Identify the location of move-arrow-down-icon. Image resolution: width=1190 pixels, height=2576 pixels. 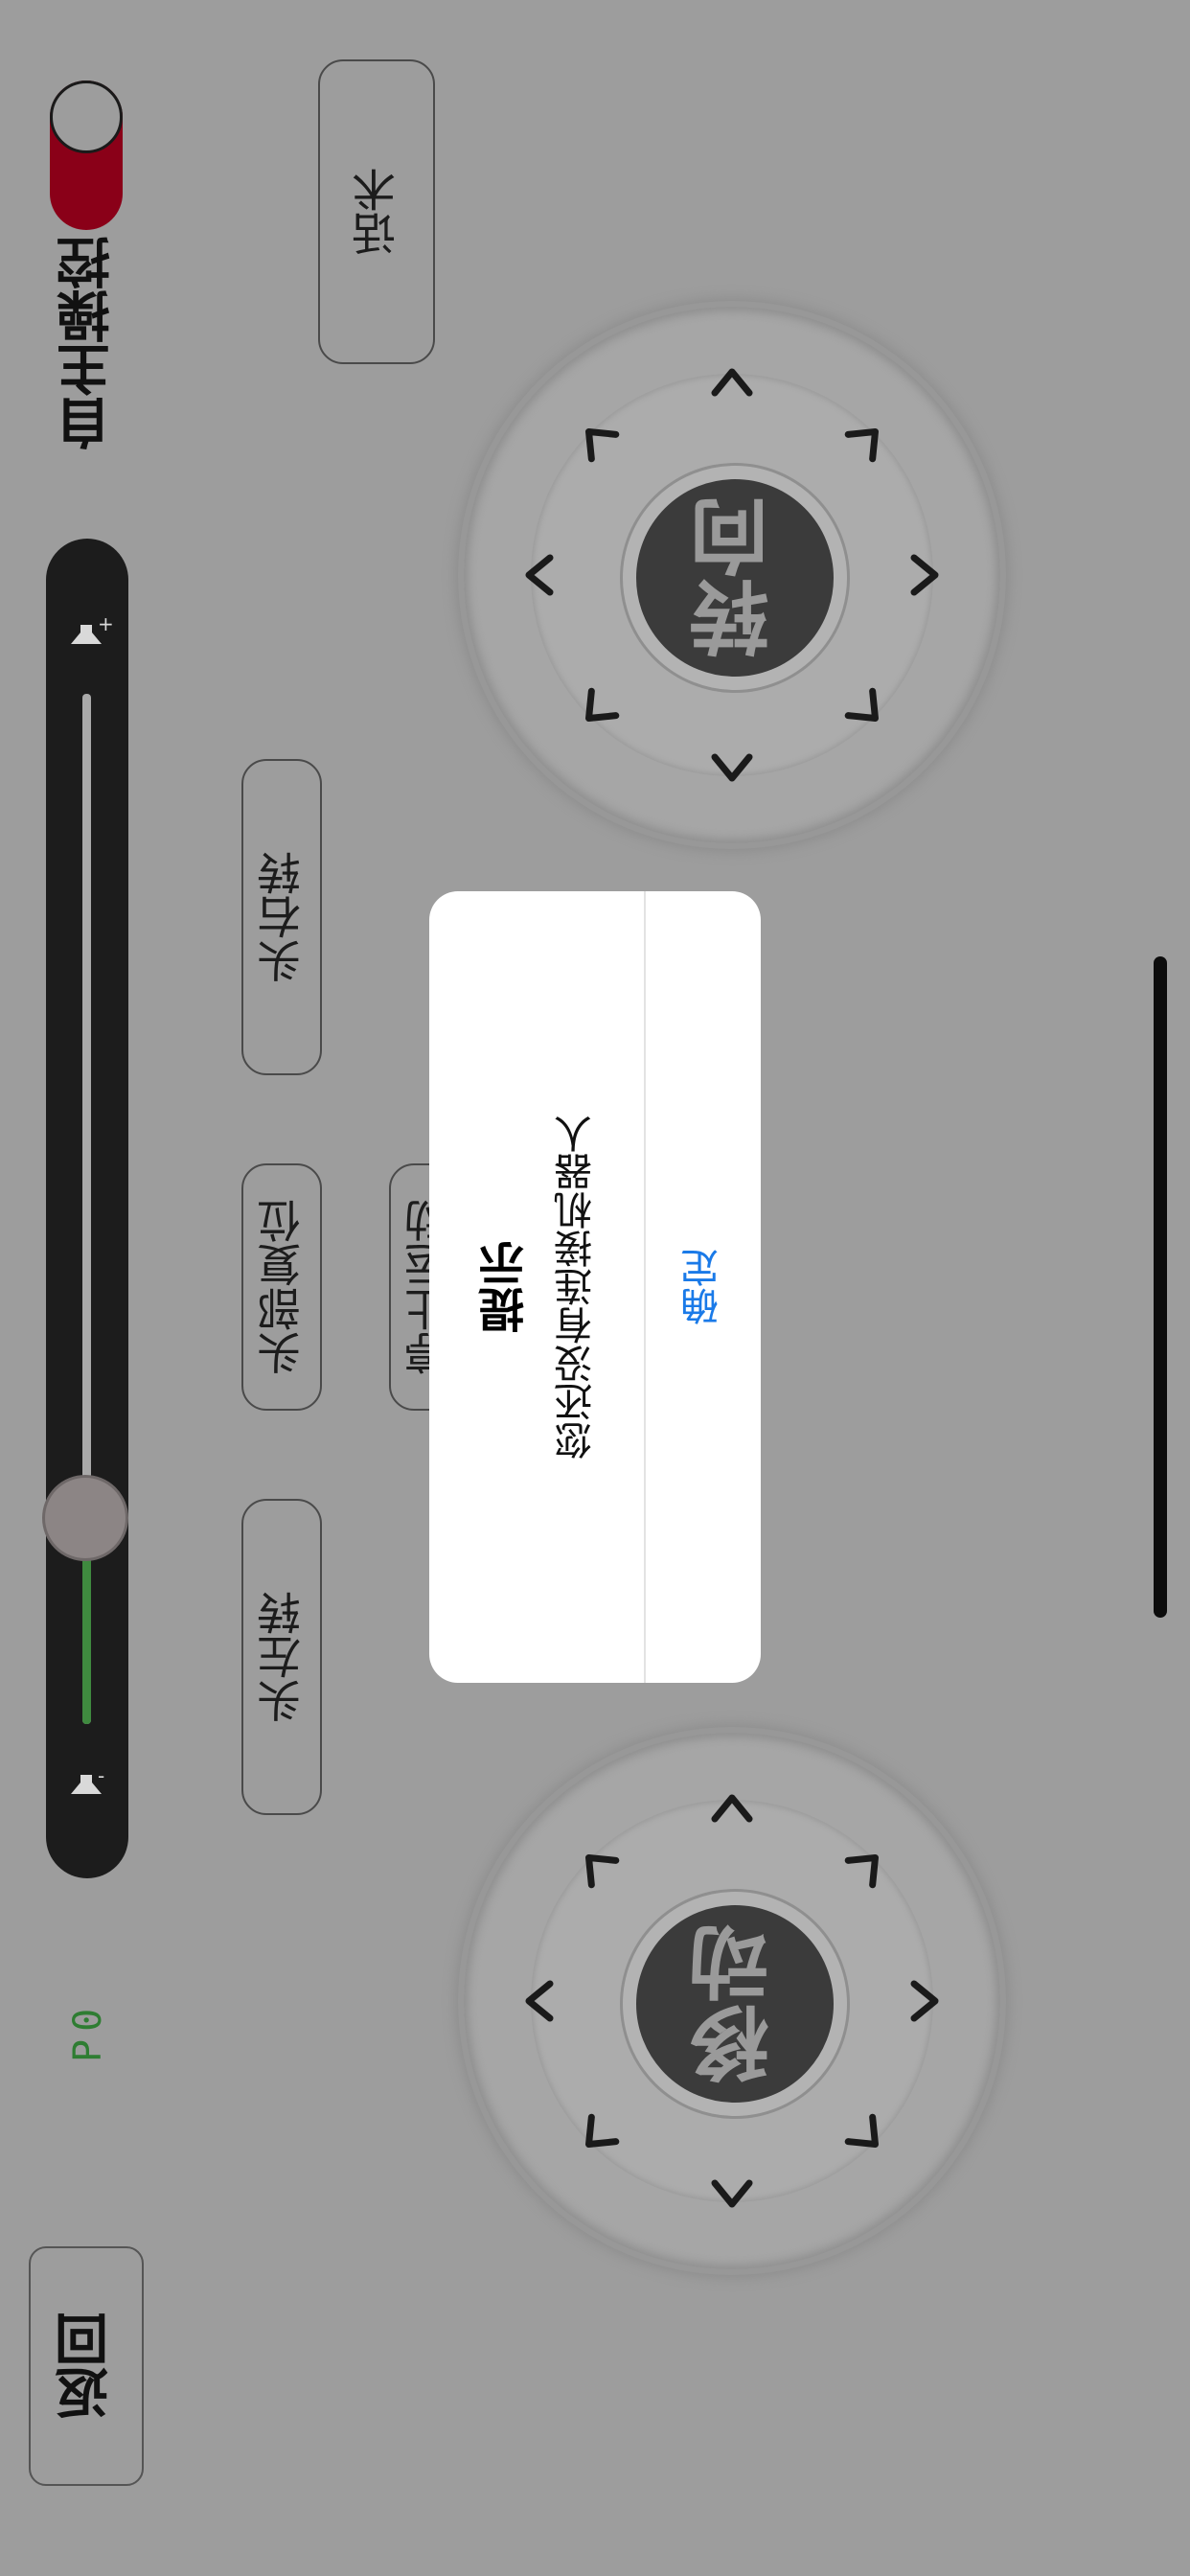
(732, 2192).